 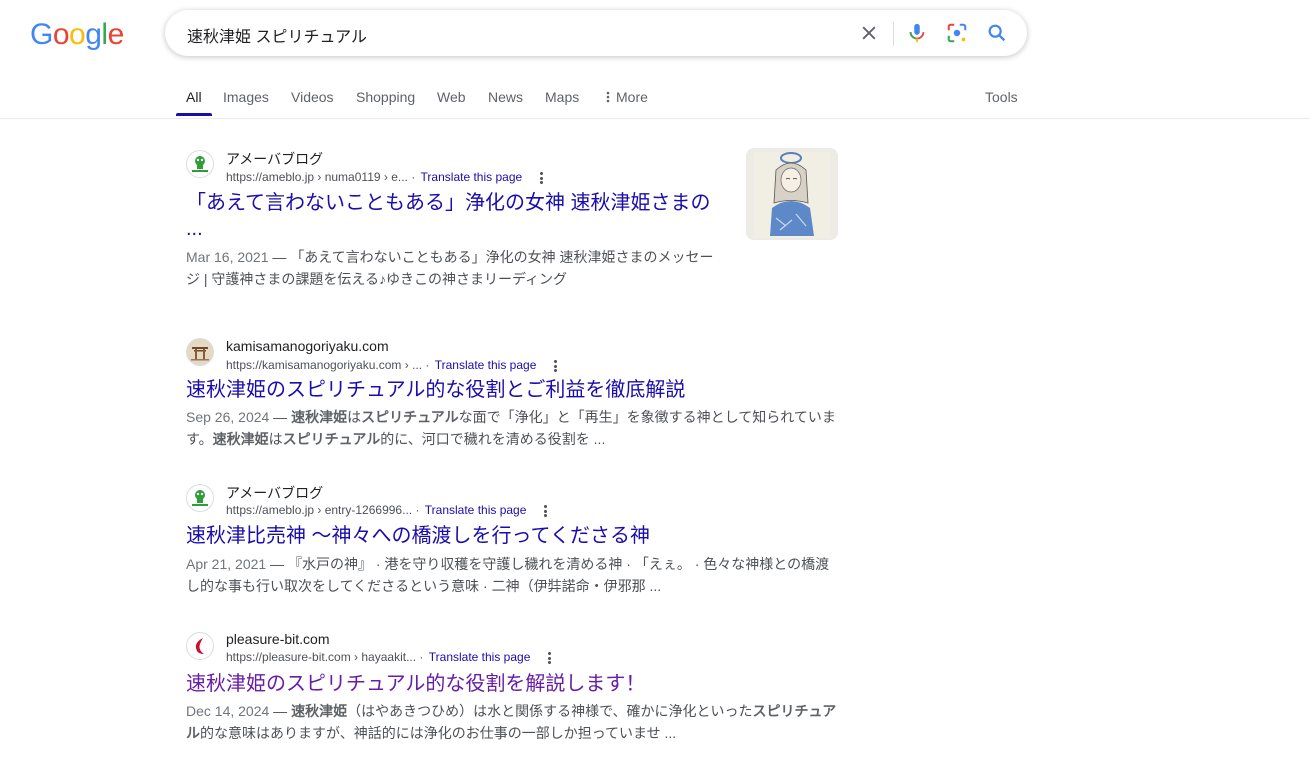 I want to click on tab-news: News, so click(x=505, y=97).